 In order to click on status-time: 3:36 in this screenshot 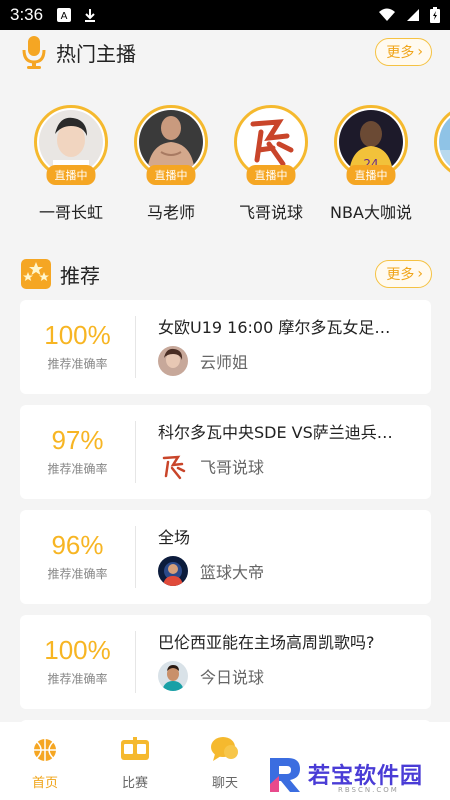, I will do `click(27, 14)`.